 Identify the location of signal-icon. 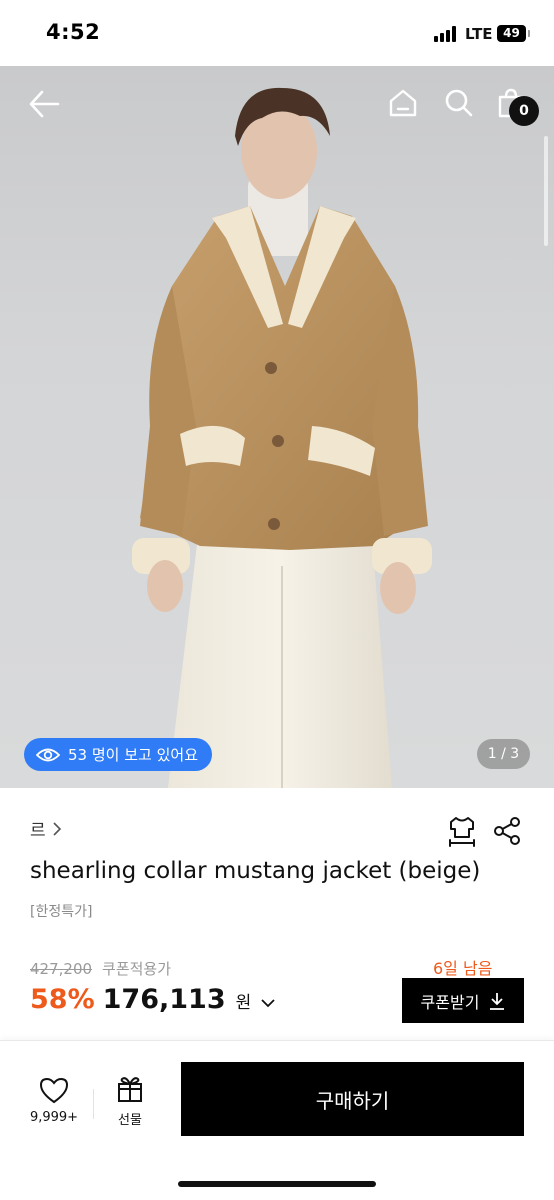
(447, 34).